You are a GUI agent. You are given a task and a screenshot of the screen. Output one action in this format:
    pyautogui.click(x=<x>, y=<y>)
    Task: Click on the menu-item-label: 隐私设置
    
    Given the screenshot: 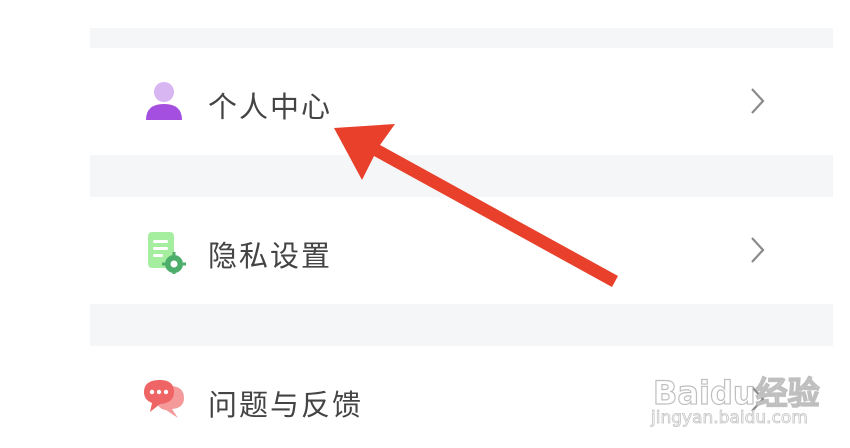 What is the action you would take?
    pyautogui.click(x=270, y=256)
    